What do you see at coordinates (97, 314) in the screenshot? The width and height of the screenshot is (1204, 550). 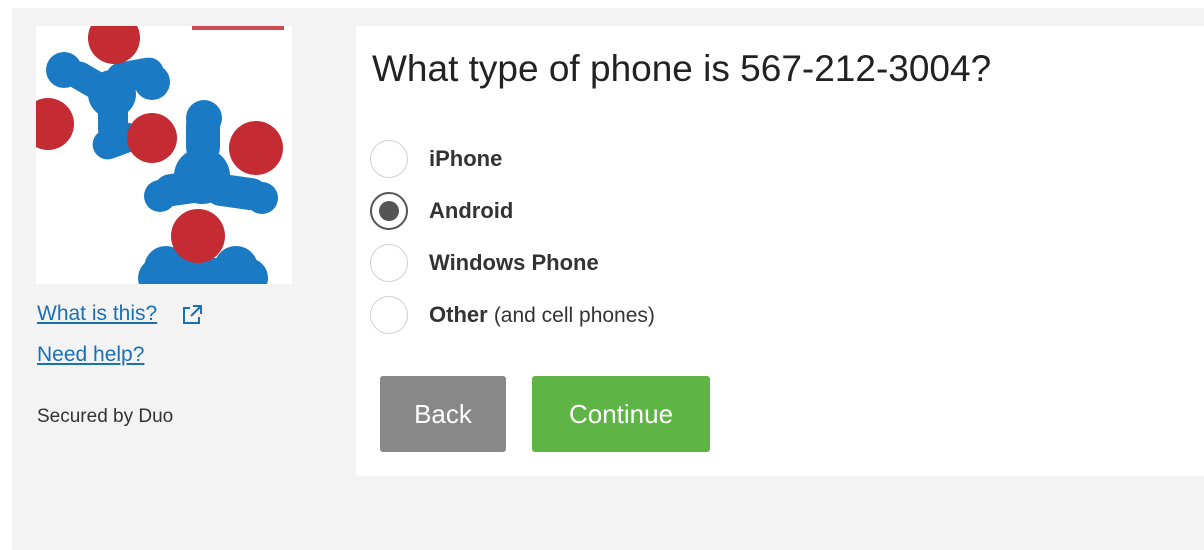 I see `what-is-this-link: What is this?` at bounding box center [97, 314].